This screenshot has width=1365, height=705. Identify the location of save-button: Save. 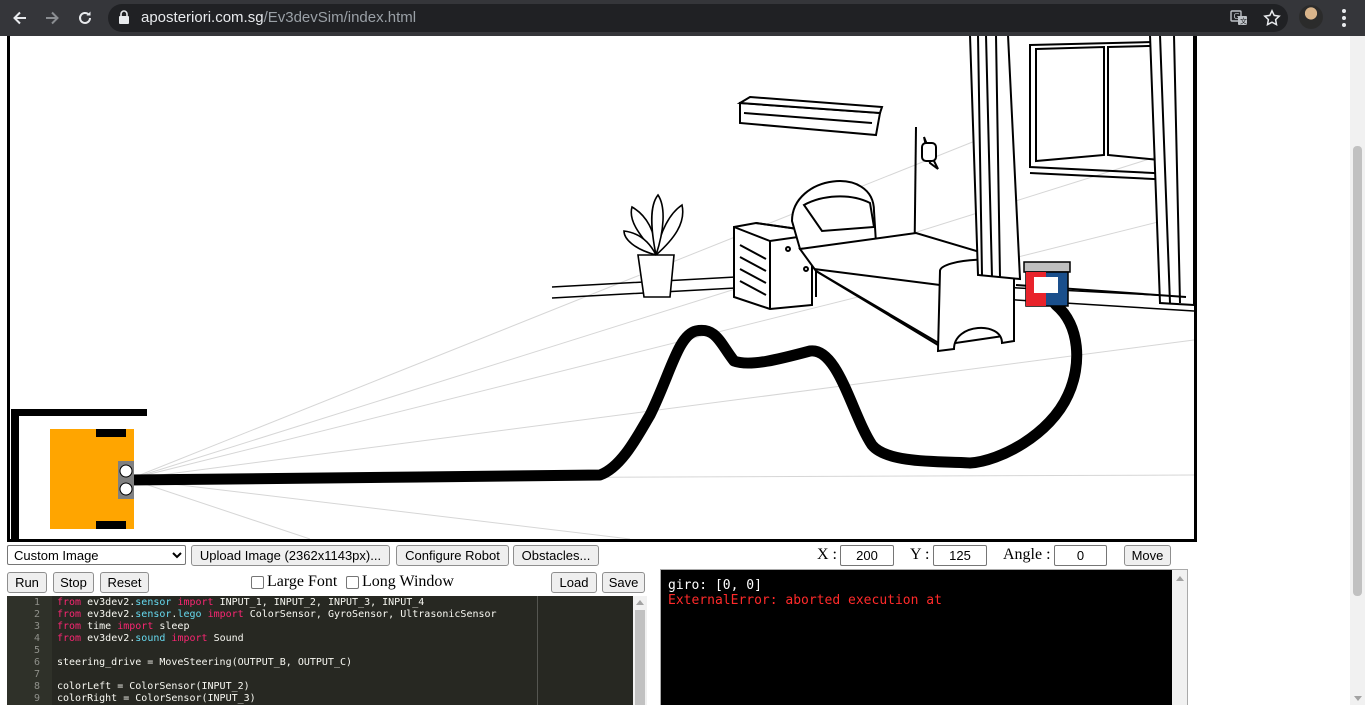
(623, 582).